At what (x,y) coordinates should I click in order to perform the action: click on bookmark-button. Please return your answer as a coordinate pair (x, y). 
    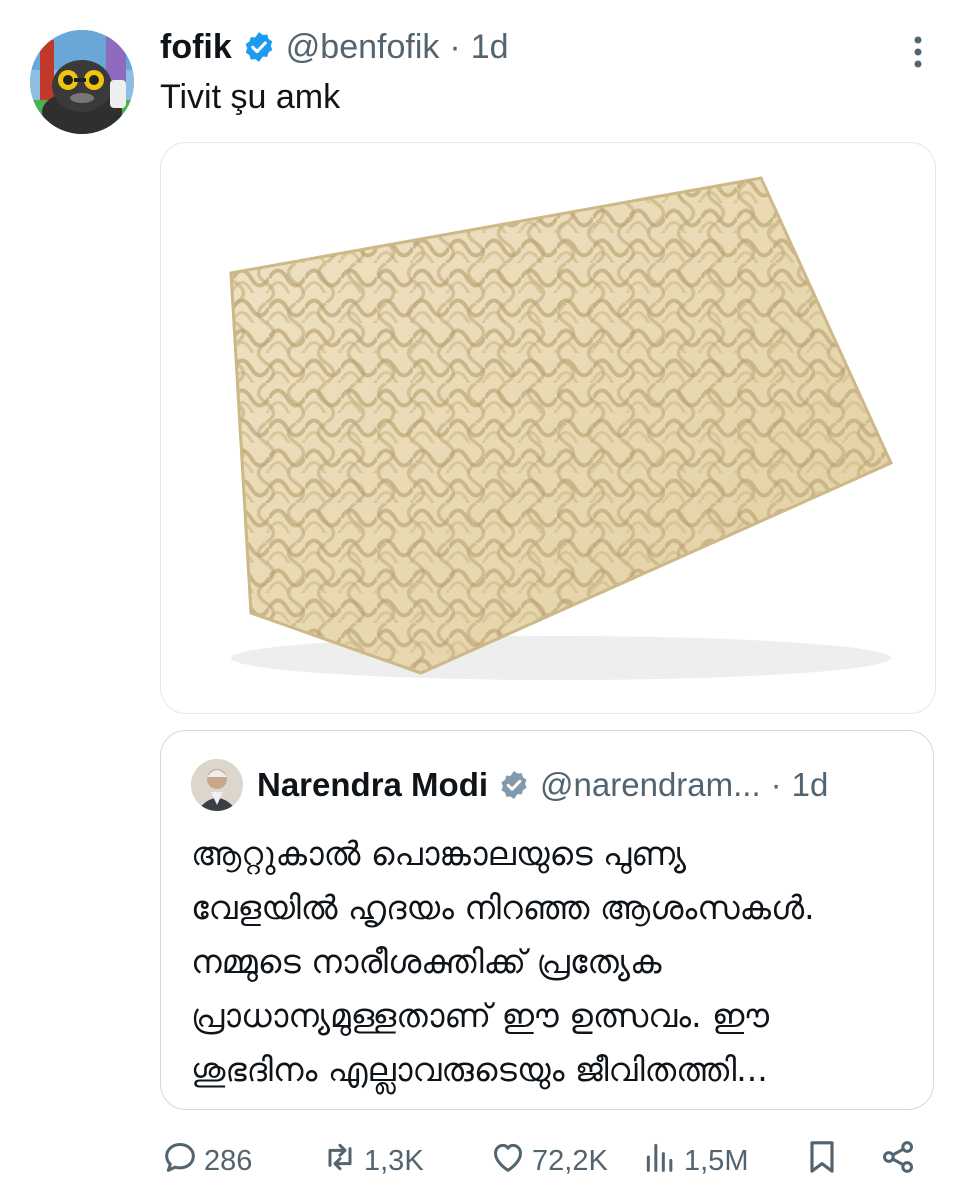
    Looking at the image, I should click on (822, 1161).